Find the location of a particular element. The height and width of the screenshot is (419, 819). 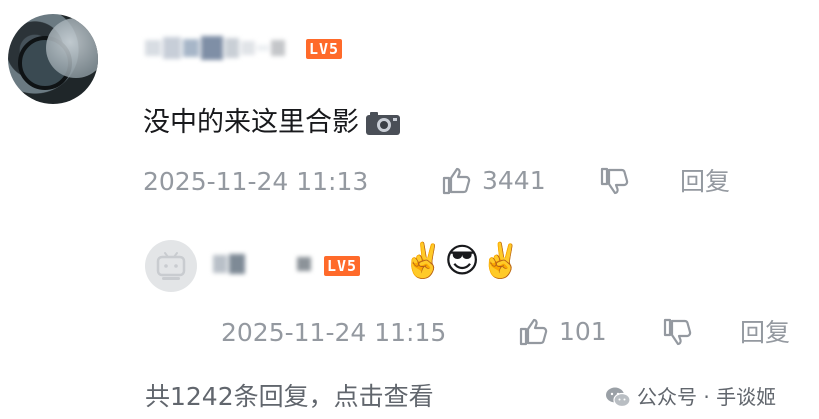

camera-icon is located at coordinates (383, 123).